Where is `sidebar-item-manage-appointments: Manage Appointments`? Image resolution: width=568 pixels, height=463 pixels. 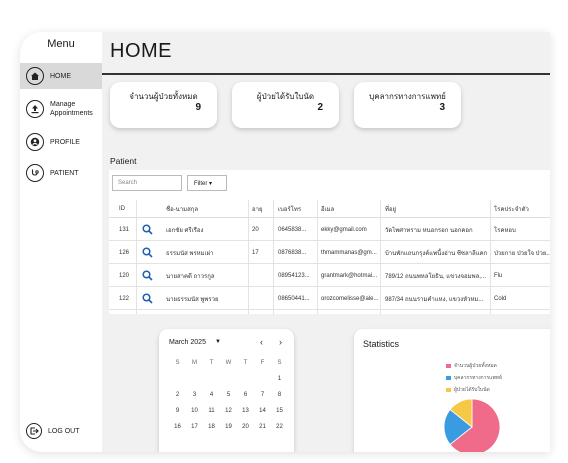 sidebar-item-manage-appointments: Manage Appointments is located at coordinates (61, 109).